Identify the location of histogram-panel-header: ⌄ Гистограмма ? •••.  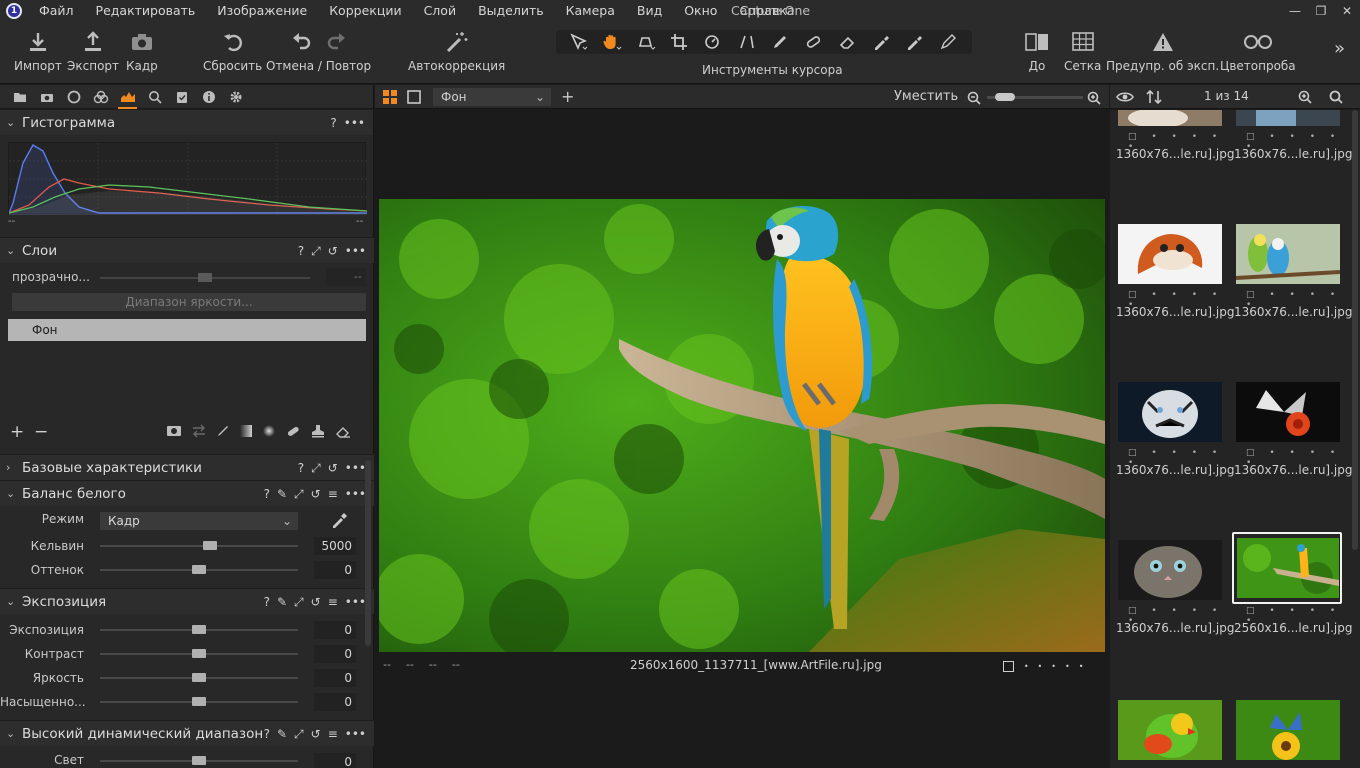
(186, 122).